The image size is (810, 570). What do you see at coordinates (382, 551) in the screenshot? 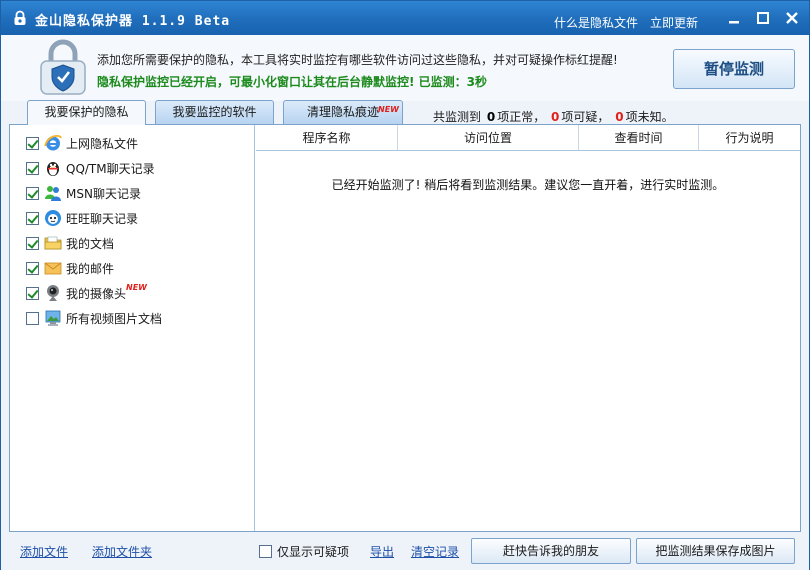
I see `export-link: 导出` at bounding box center [382, 551].